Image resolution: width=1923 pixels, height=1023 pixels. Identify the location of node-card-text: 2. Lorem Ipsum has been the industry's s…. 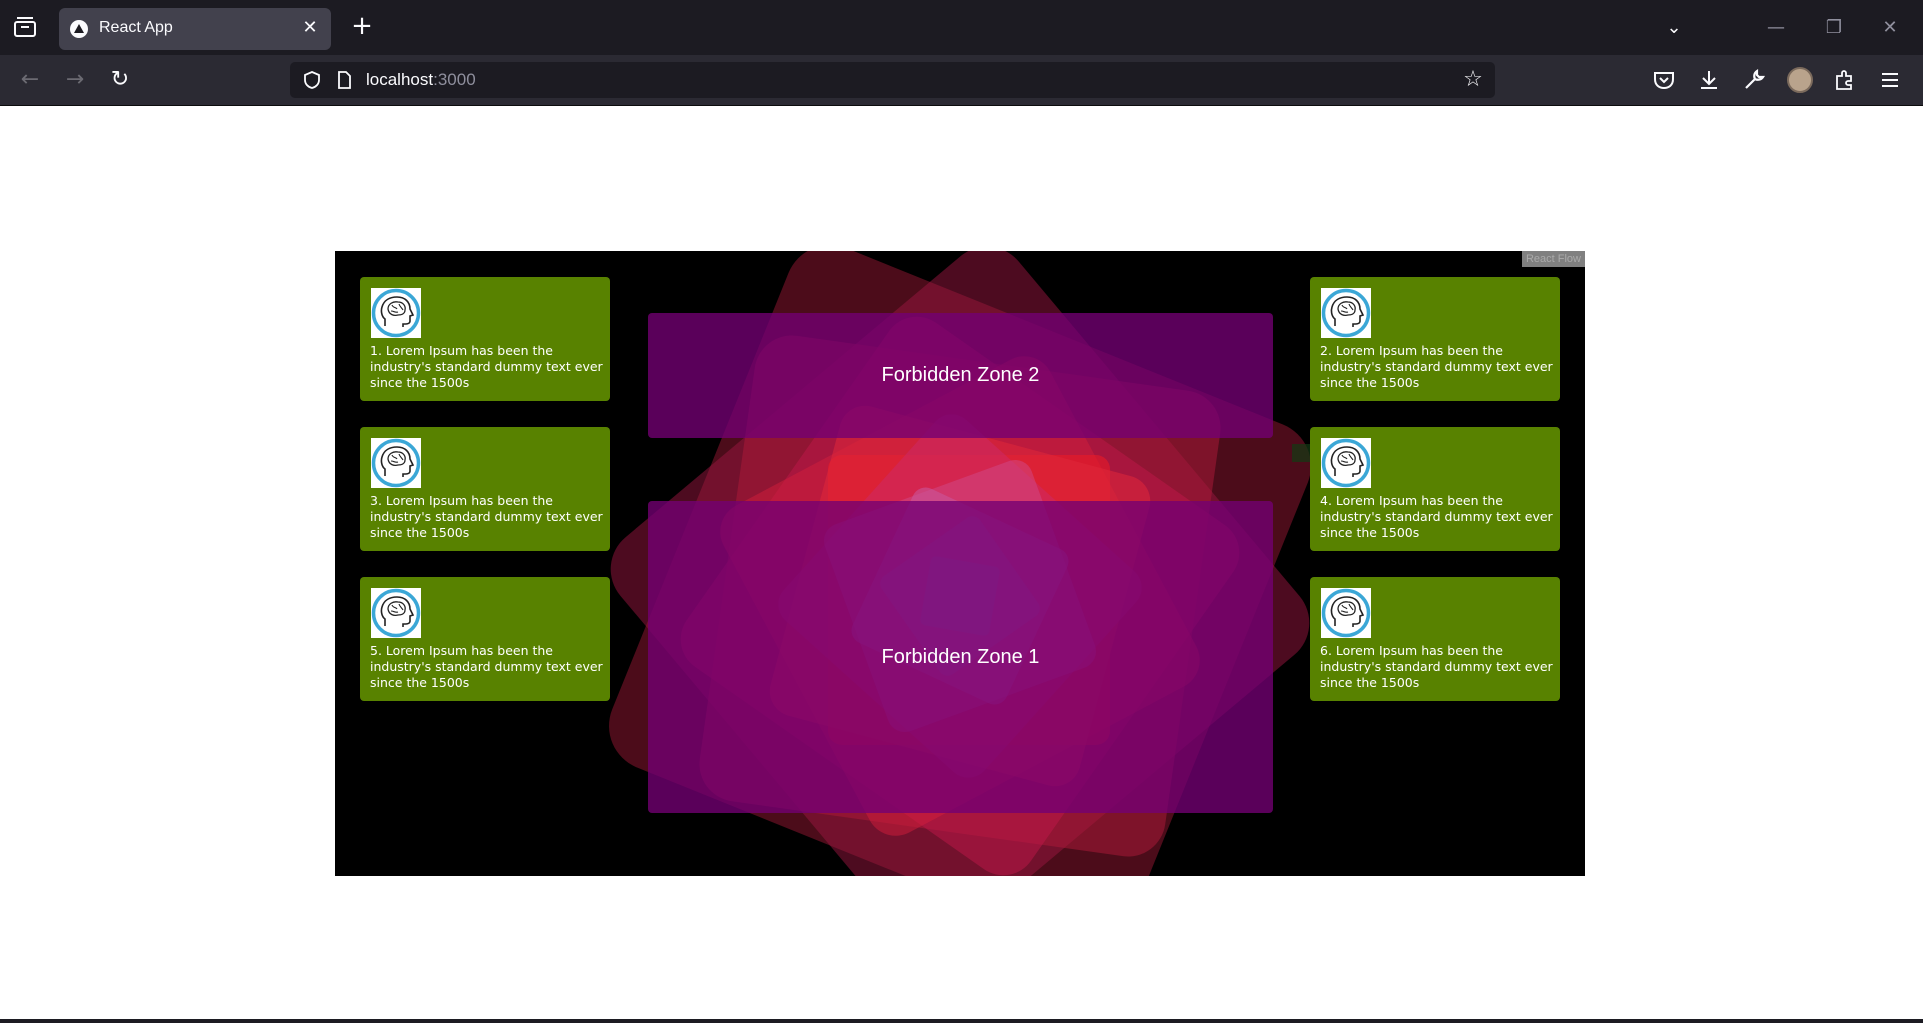
(1436, 366).